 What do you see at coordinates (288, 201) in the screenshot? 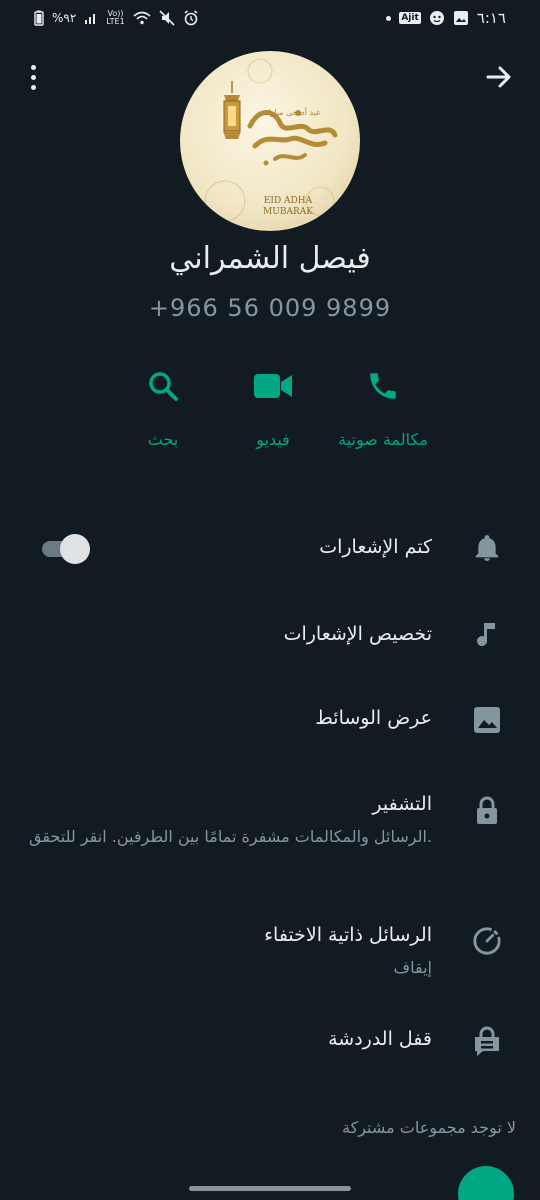
I see `svg-text: EID ADHA` at bounding box center [288, 201].